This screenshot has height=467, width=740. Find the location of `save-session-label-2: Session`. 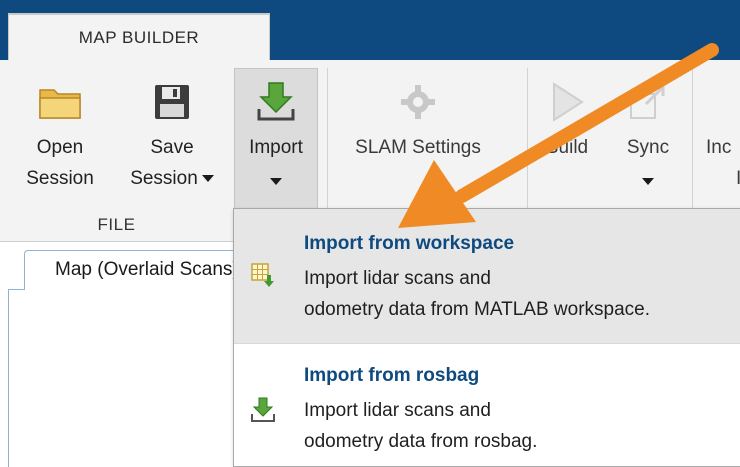

save-session-label-2: Session is located at coordinates (164, 178).